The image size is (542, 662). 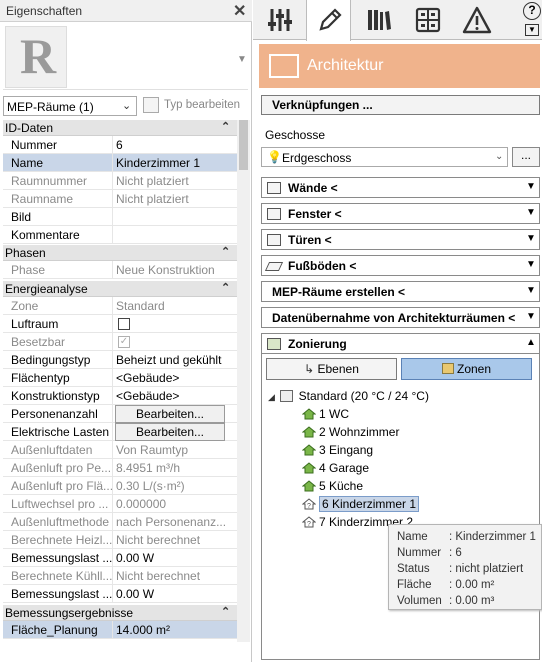 I want to click on property-row: Bedingungstyp Beheizt und gekühlt, so click(x=120, y=360).